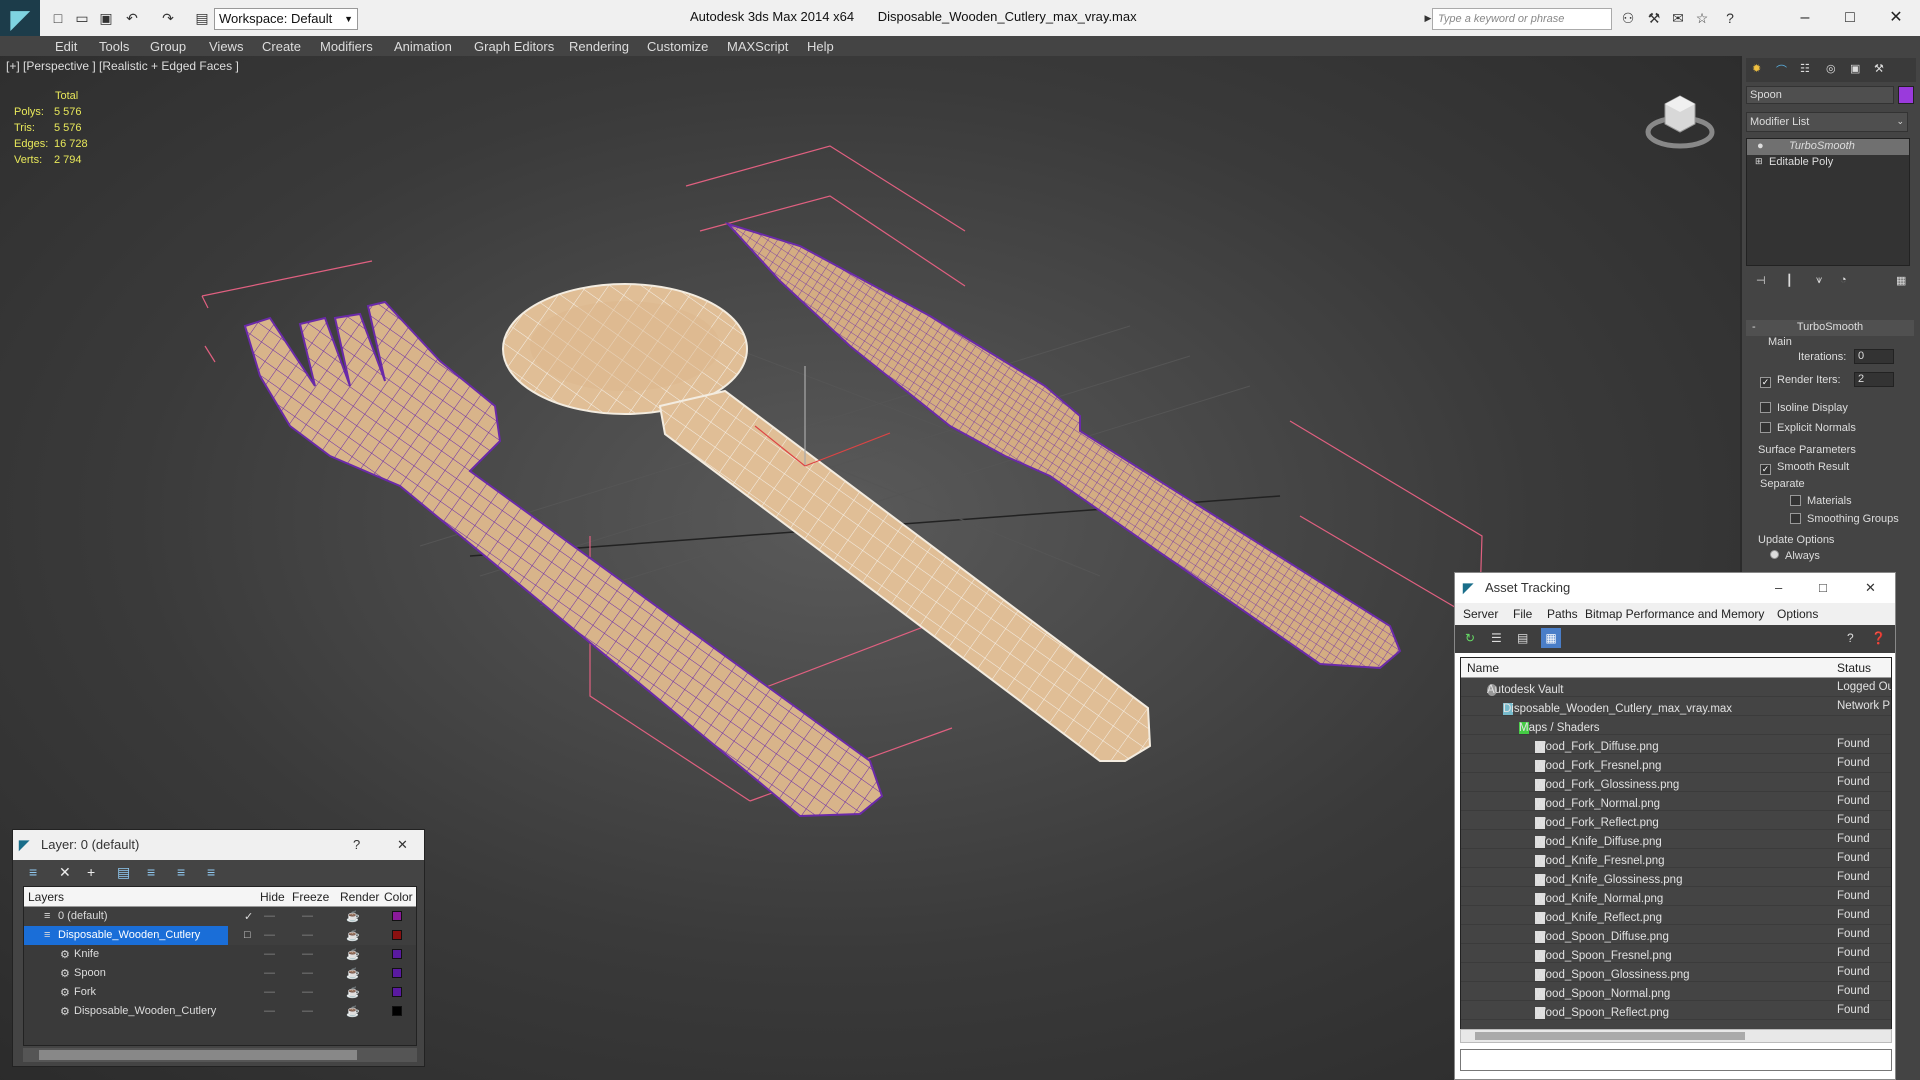 Image resolution: width=1920 pixels, height=1080 pixels. Describe the element at coordinates (220, 992) in the screenshot. I see `layer-row: ⚙ Fork — — ☕` at that location.